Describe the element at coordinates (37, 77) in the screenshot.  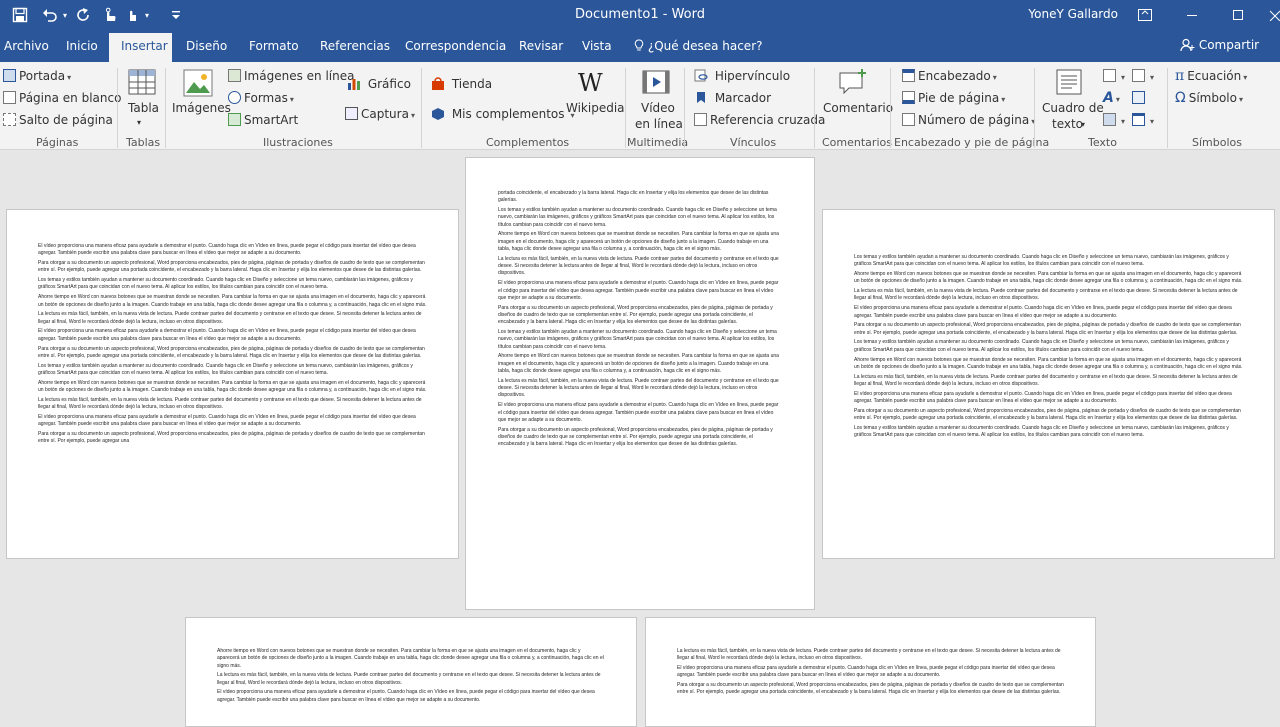
I see `portada-button: Portada ▾` at that location.